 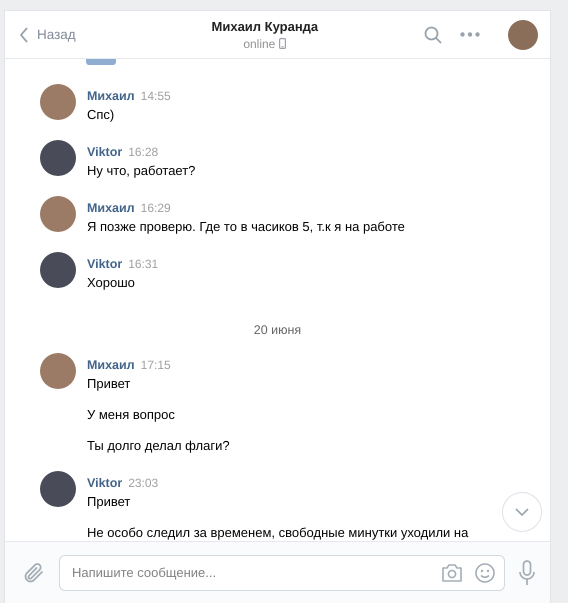 What do you see at coordinates (527, 573) in the screenshot?
I see `microphone-icon` at bounding box center [527, 573].